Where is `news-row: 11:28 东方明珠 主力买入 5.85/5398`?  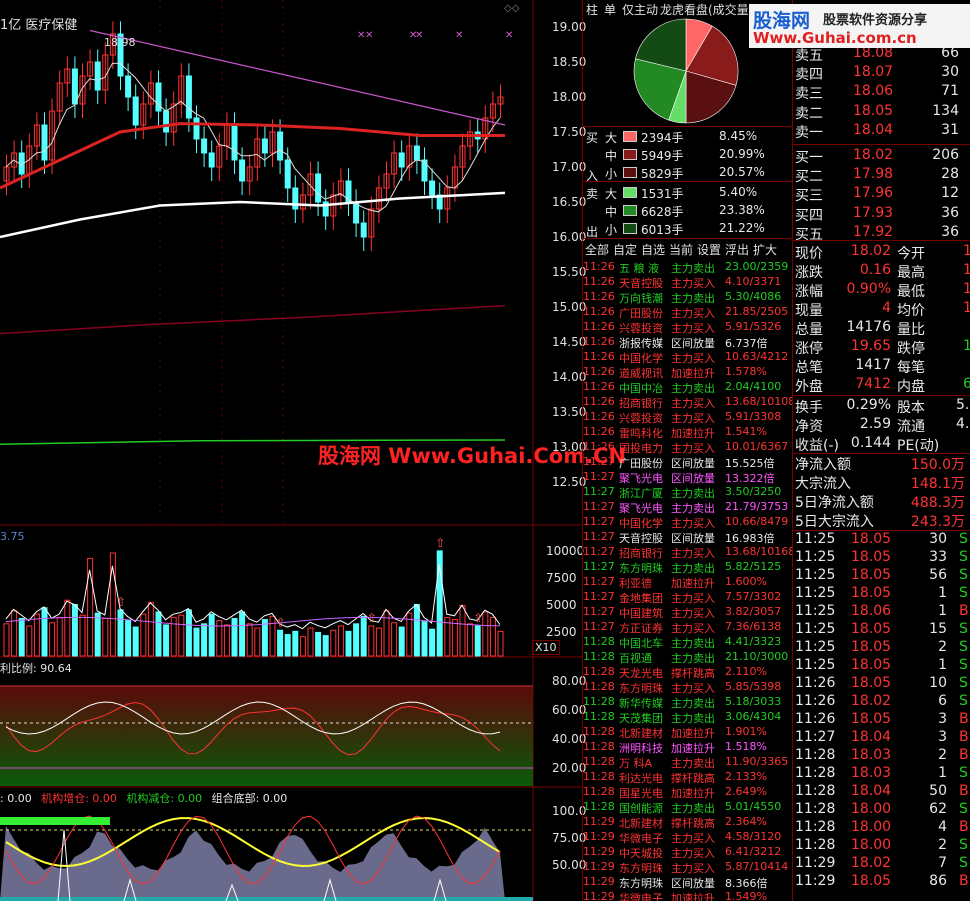 news-row: 11:28 东方明珠 主力买入 5.85/5398 is located at coordinates (688, 687).